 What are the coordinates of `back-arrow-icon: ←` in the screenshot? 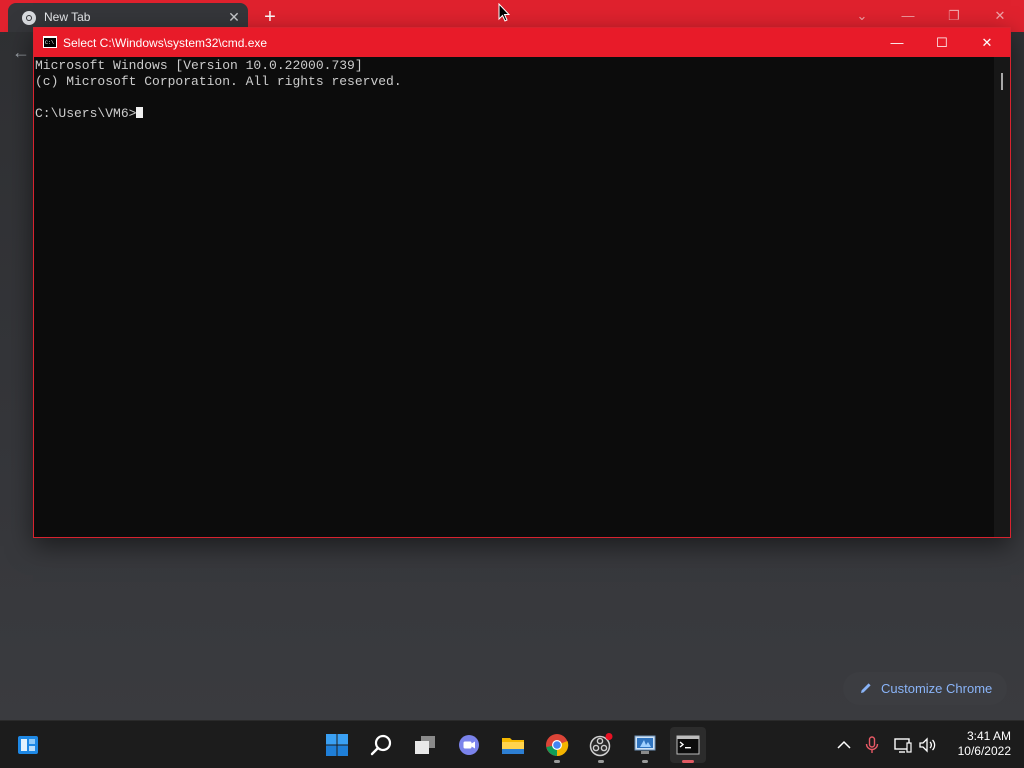 It's located at (22, 52).